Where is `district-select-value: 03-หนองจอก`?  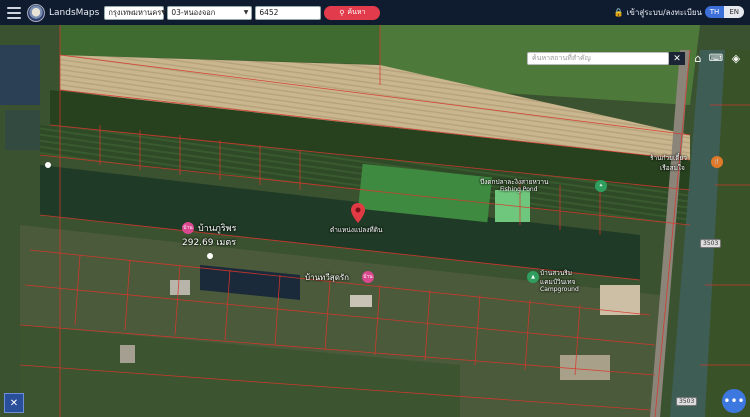 district-select-value: 03-หนองจอก is located at coordinates (193, 12).